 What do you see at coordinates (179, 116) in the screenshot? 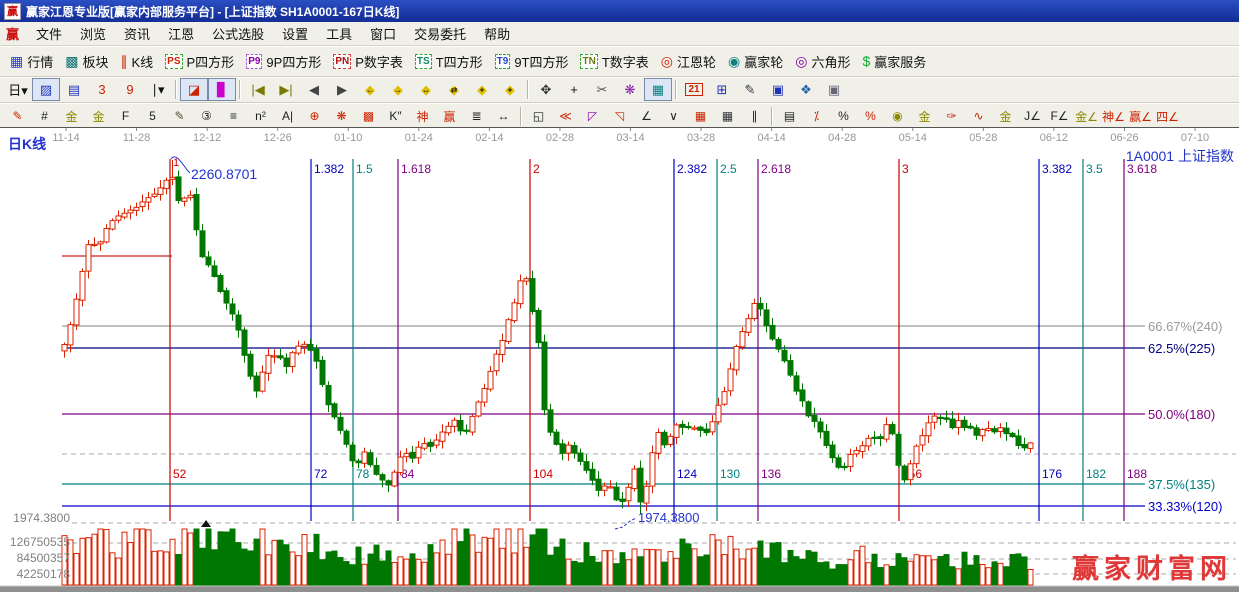
I see `pencil-2-button: ✎` at bounding box center [179, 116].